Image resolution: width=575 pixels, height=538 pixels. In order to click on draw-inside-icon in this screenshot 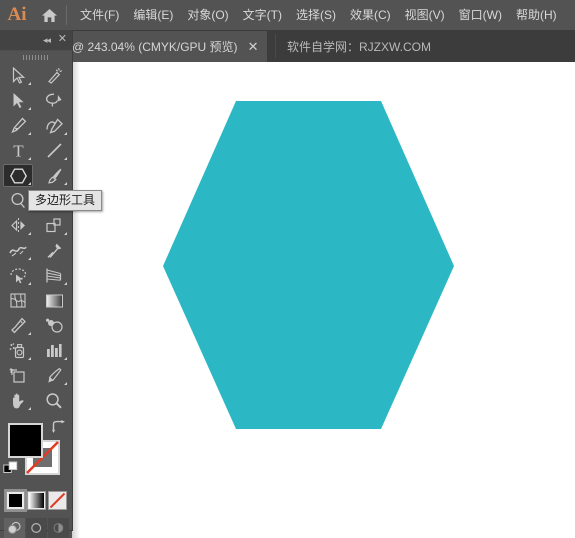, I will do `click(58, 528)`.